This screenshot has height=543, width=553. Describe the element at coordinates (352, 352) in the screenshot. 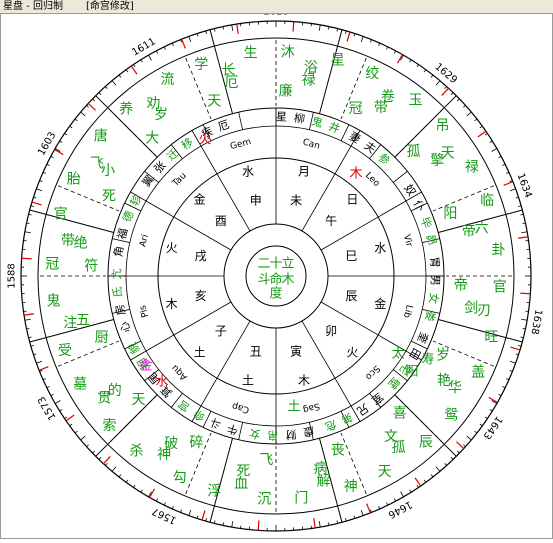

I see `planet-label: 火` at that location.